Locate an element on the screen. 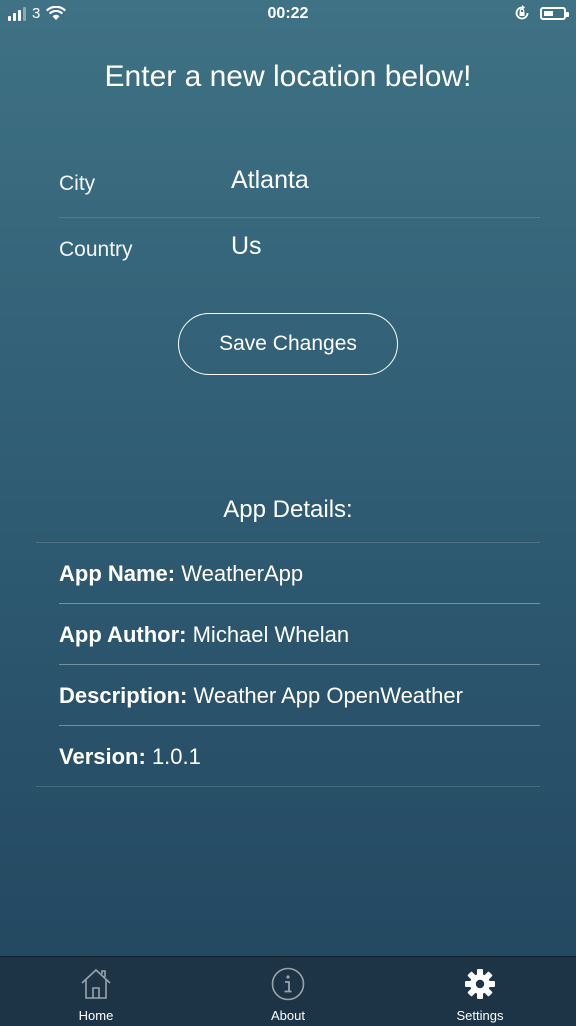  tab-about: About is located at coordinates (288, 991).